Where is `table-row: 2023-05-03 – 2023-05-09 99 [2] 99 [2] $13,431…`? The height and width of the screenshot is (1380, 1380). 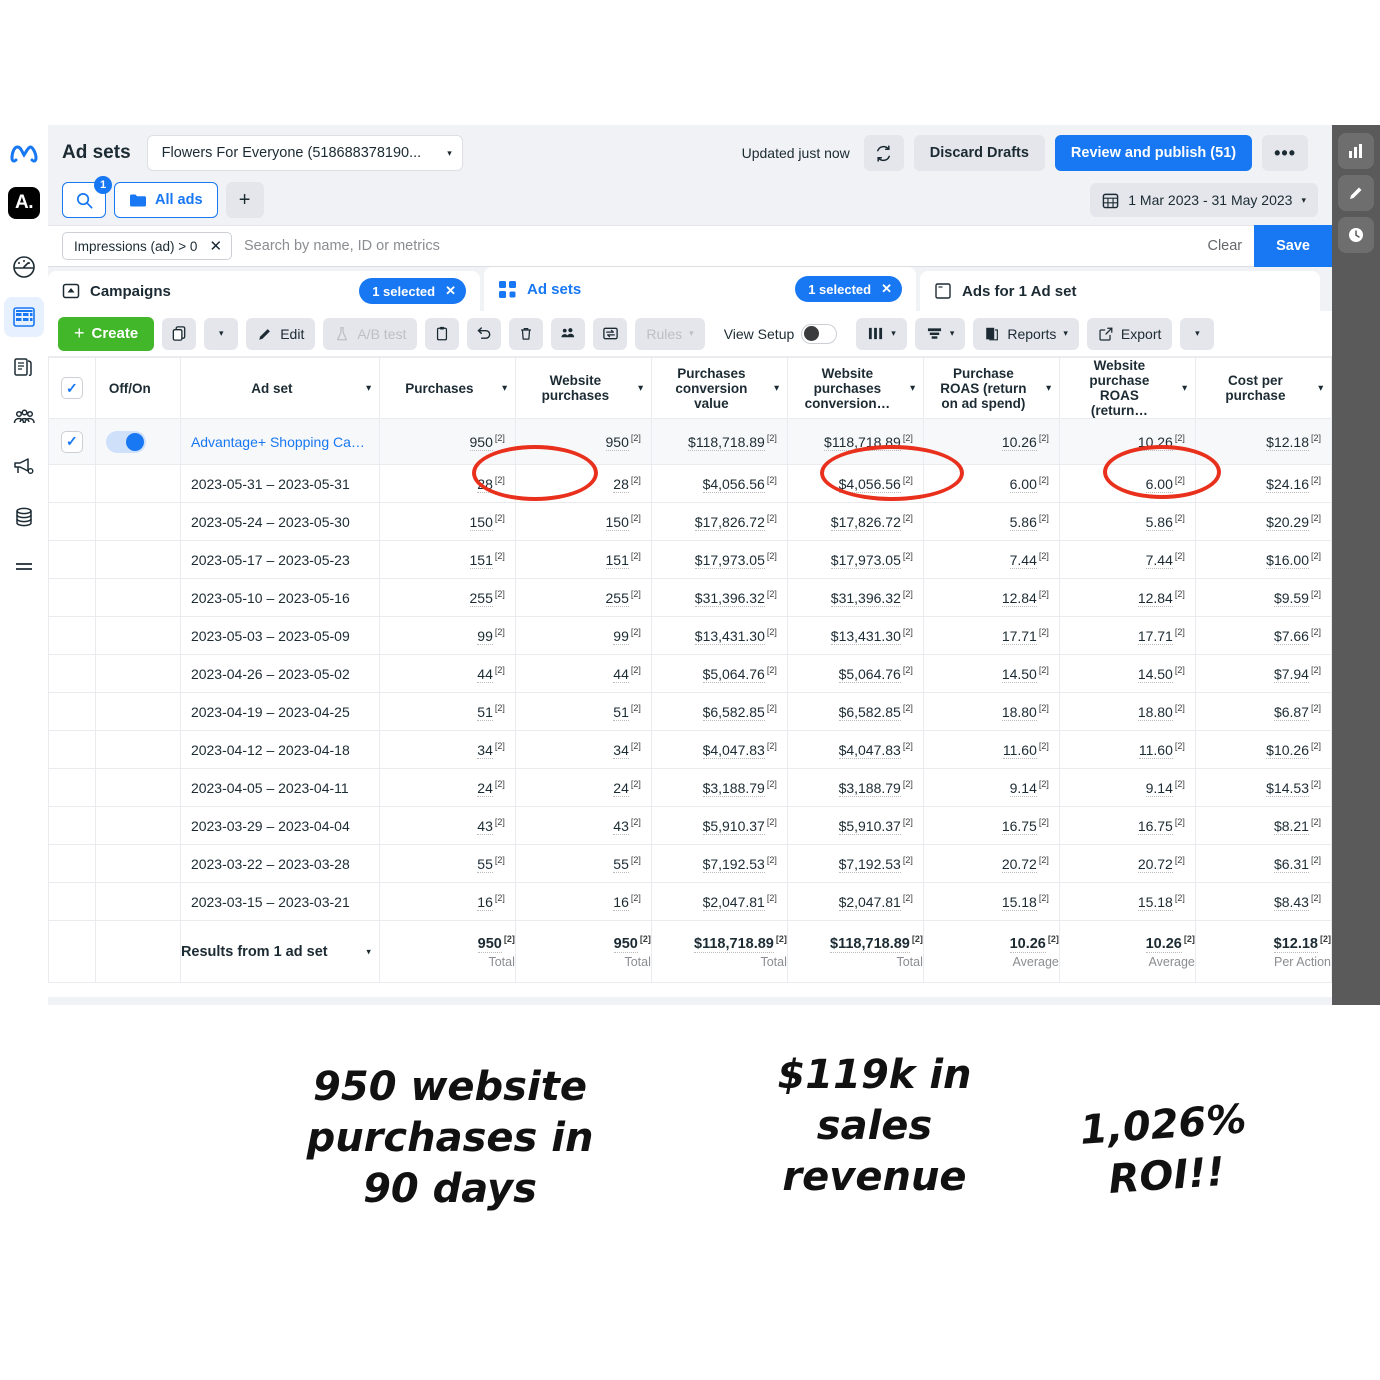 table-row: 2023-05-03 – 2023-05-09 99 [2] 99 [2] $13,431… is located at coordinates (690, 635).